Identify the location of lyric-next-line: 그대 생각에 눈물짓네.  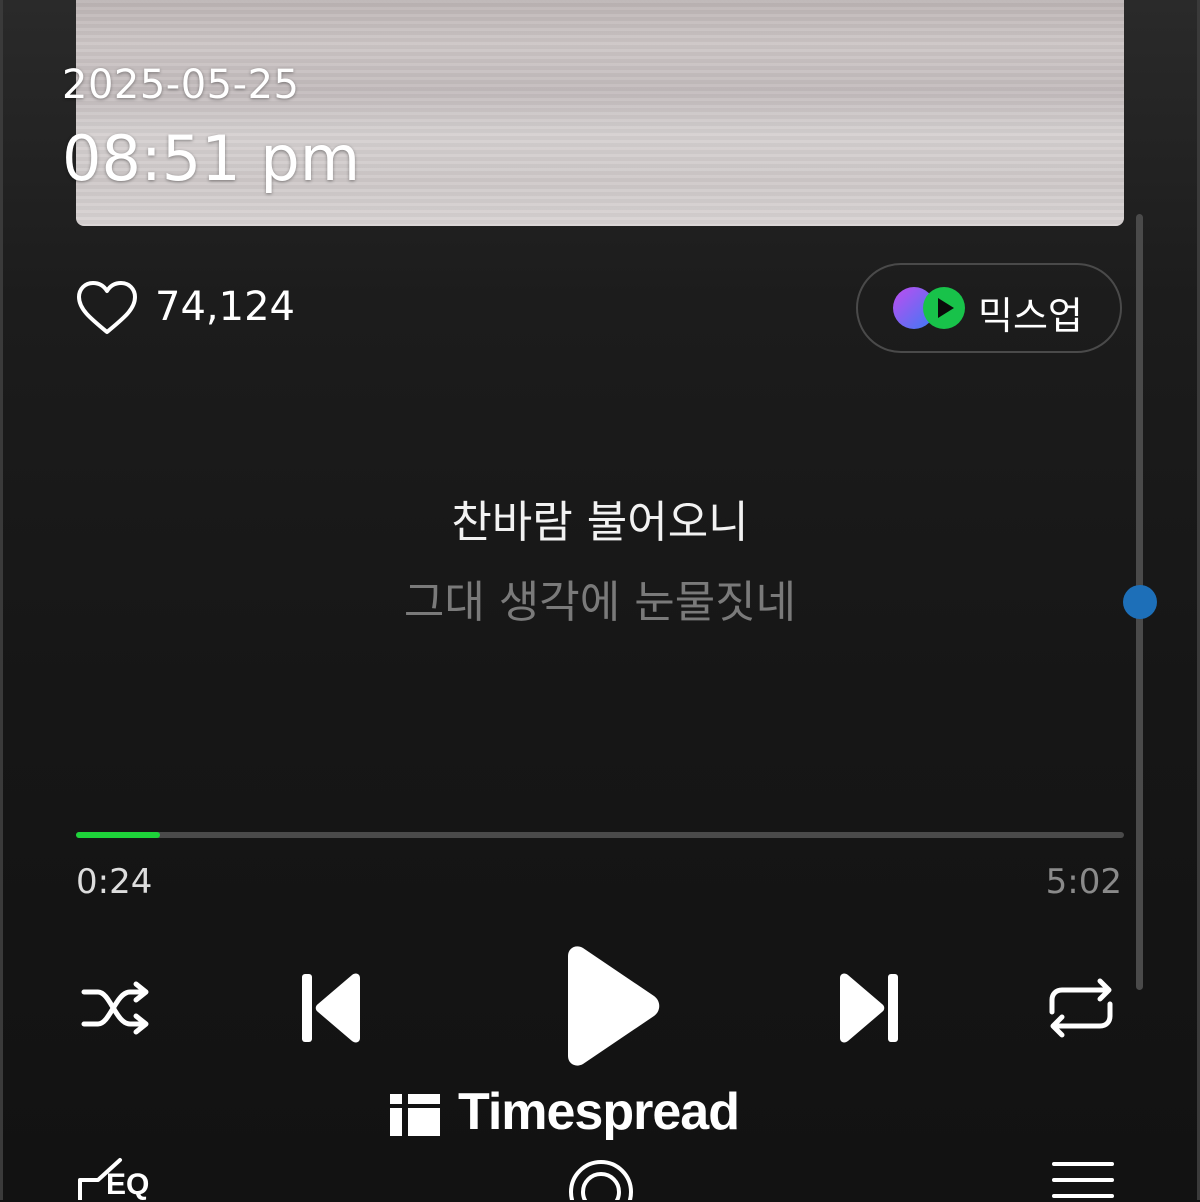
(600, 598).